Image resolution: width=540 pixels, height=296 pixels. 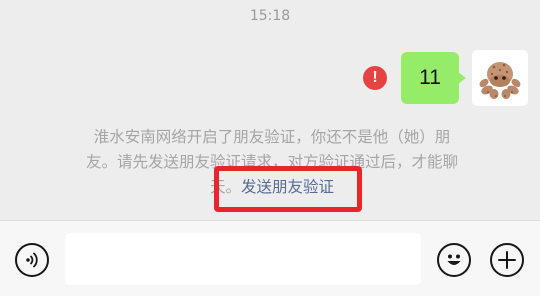 I want to click on more-functions-button, so click(x=507, y=260).